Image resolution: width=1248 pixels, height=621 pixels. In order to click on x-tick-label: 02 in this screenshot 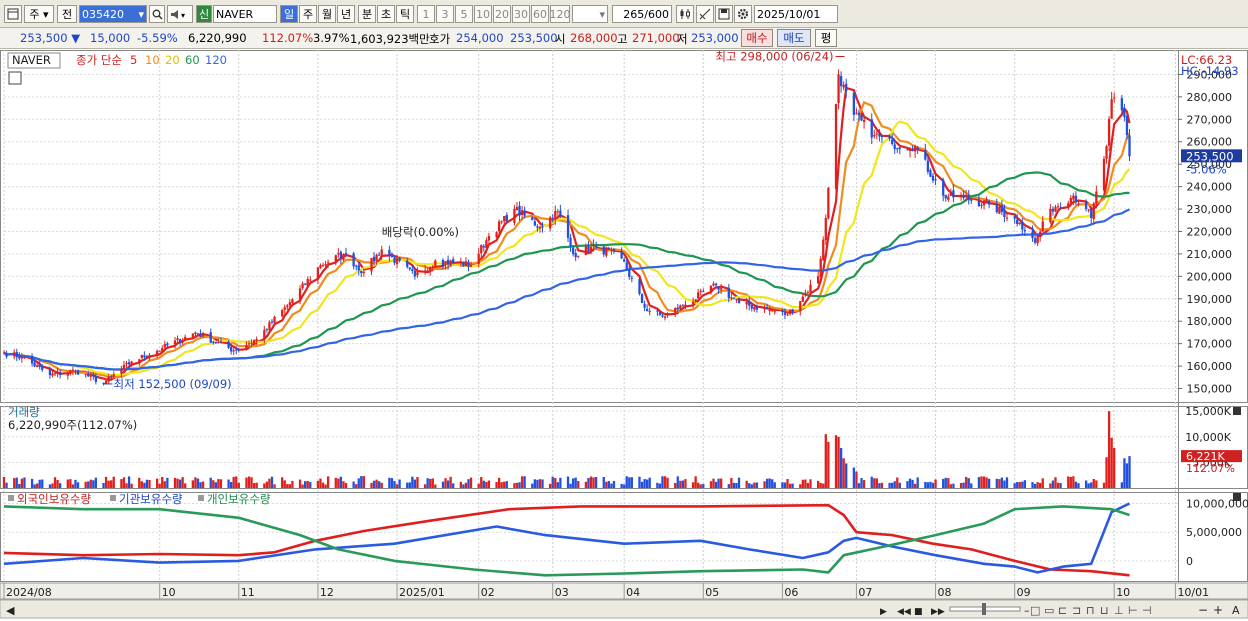, I will do `click(488, 592)`.